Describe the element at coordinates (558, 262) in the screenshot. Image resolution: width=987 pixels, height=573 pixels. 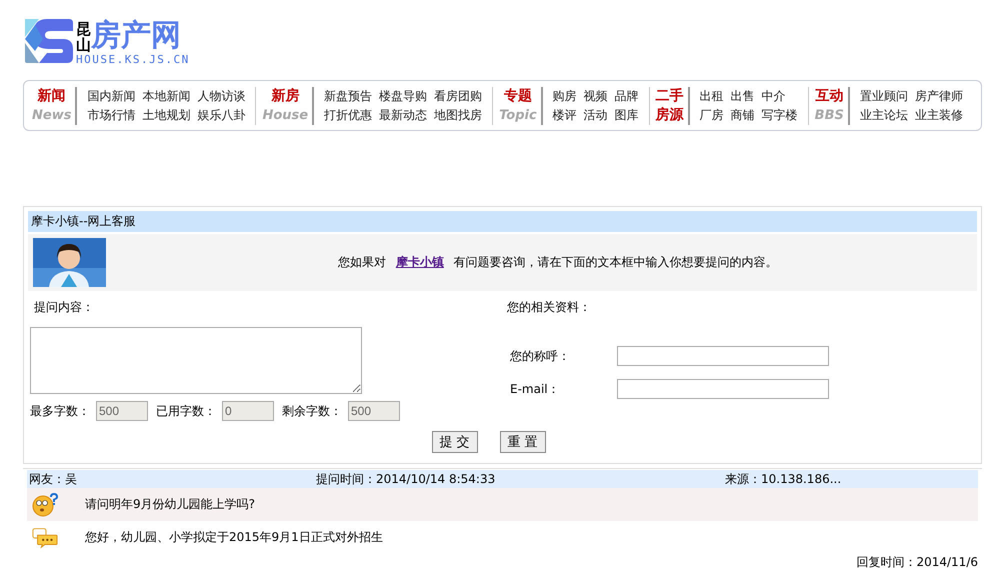
I see `intro-sentence: 您如果对 摩卡小镇 有问题要咨询，请在下面的文本框中输入你想要提问的内容。` at that location.